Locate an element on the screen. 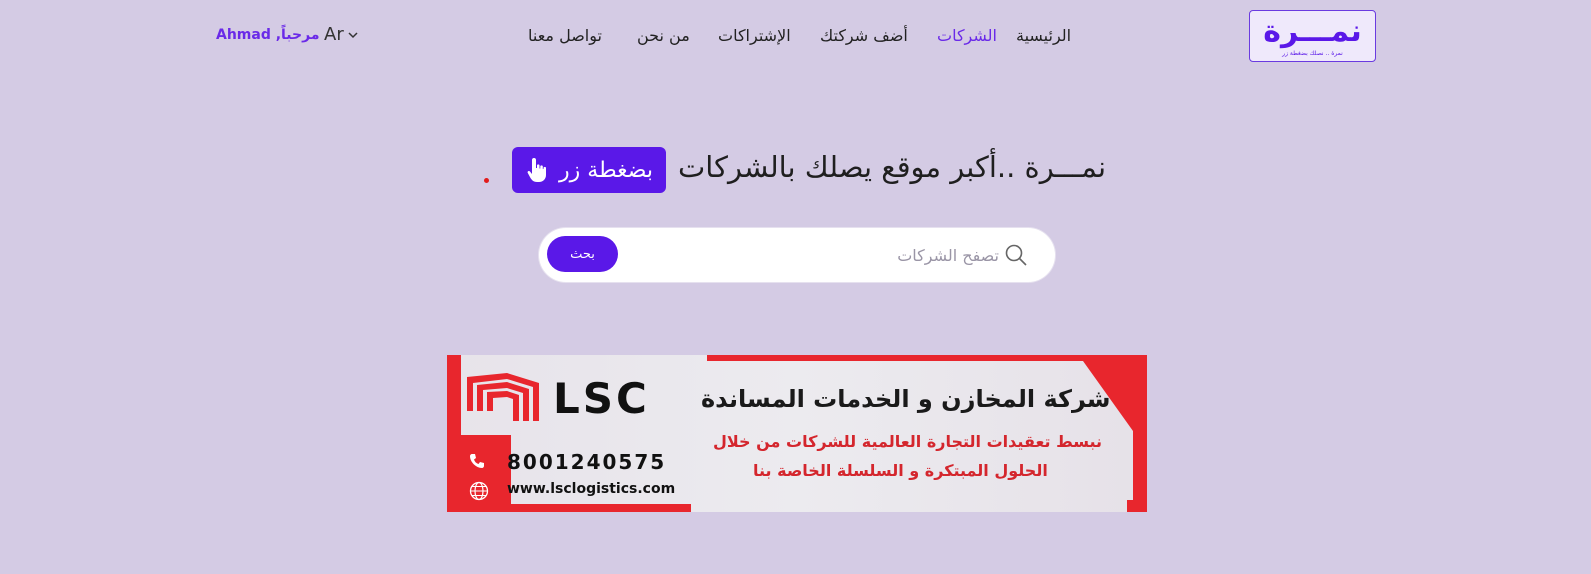 Image resolution: width=1591 pixels, height=574 pixels. logo-wordmark: نمـــرة is located at coordinates (1312, 31).